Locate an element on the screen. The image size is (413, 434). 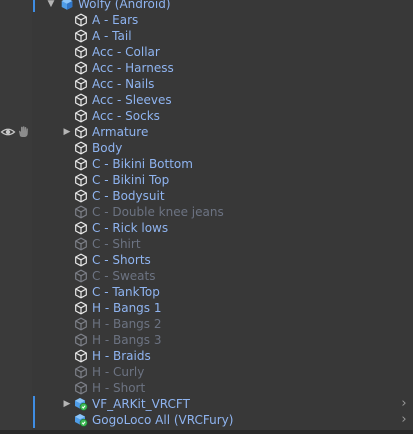
hierarchy-child-row: C - Bikini Bottom is located at coordinates (206, 164).